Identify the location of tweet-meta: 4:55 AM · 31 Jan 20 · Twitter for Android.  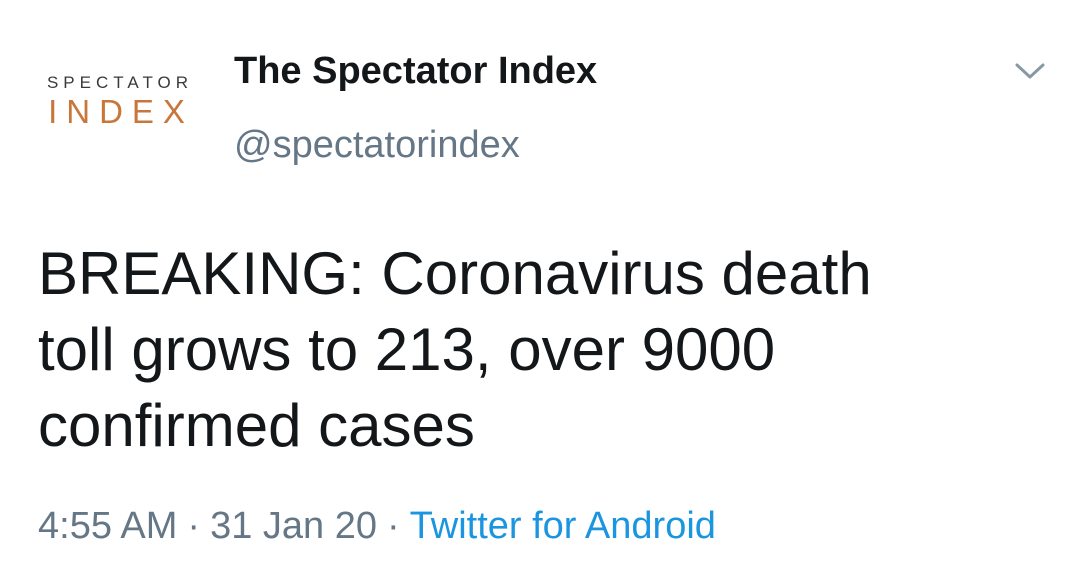
(377, 526).